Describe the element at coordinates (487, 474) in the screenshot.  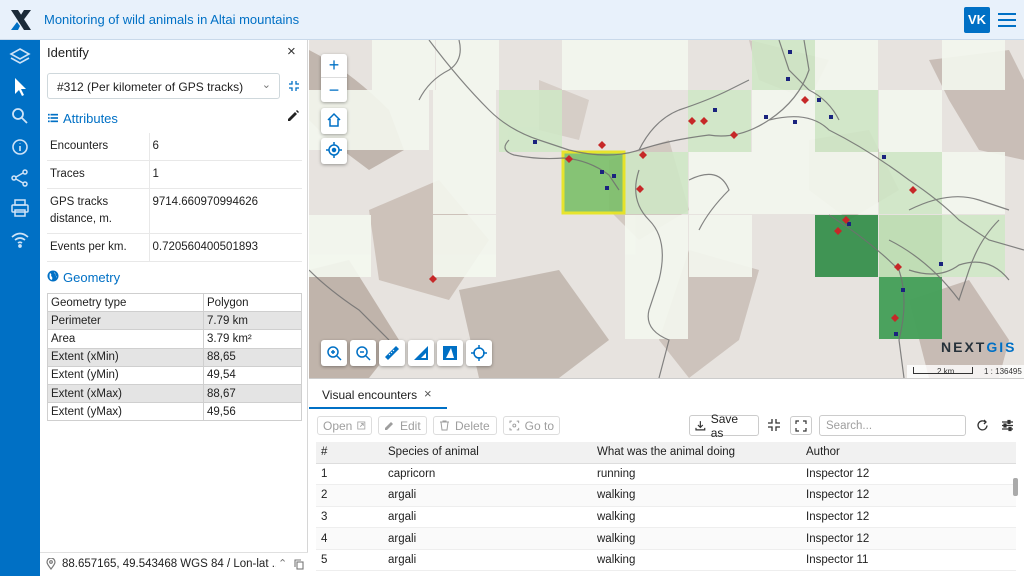
I see `cell-species: capricorn` at that location.